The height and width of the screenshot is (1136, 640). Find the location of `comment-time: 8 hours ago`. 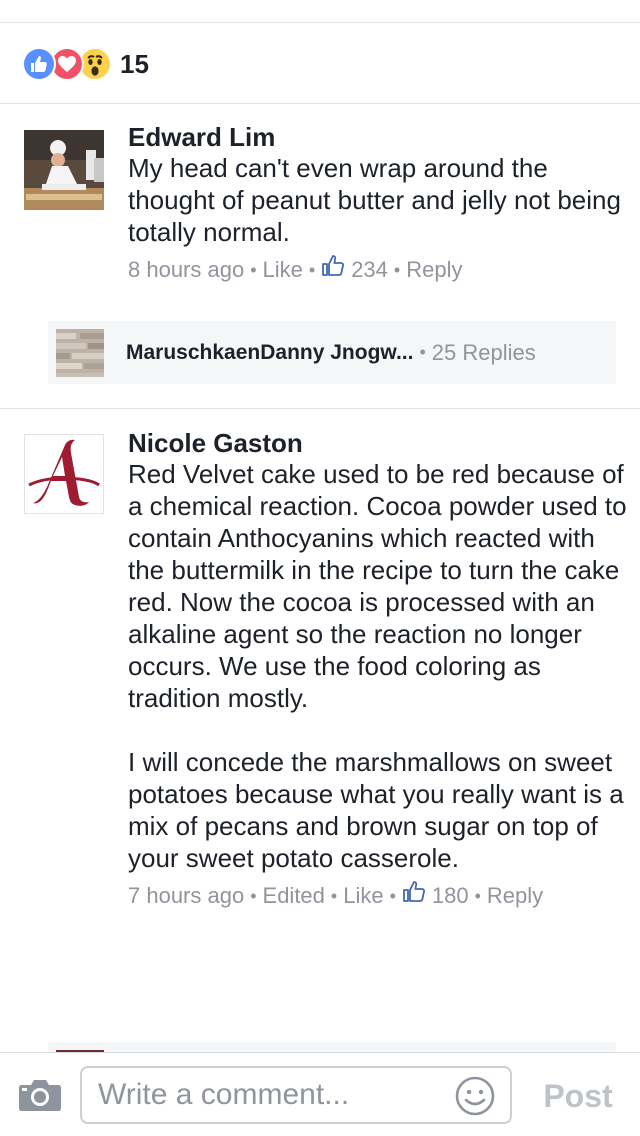

comment-time: 8 hours ago is located at coordinates (186, 270).